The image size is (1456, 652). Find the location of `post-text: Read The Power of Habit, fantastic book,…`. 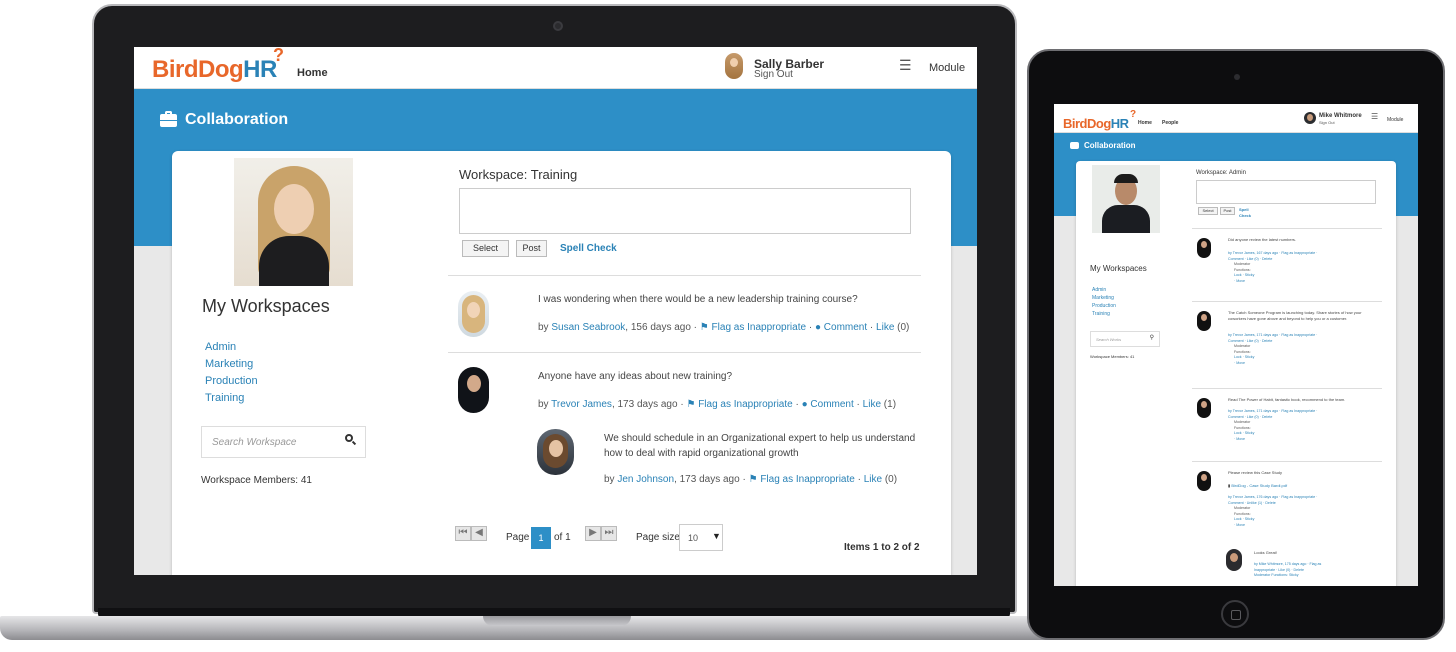

post-text: Read The Power of Habit, fantastic book,… is located at coordinates (1287, 399).